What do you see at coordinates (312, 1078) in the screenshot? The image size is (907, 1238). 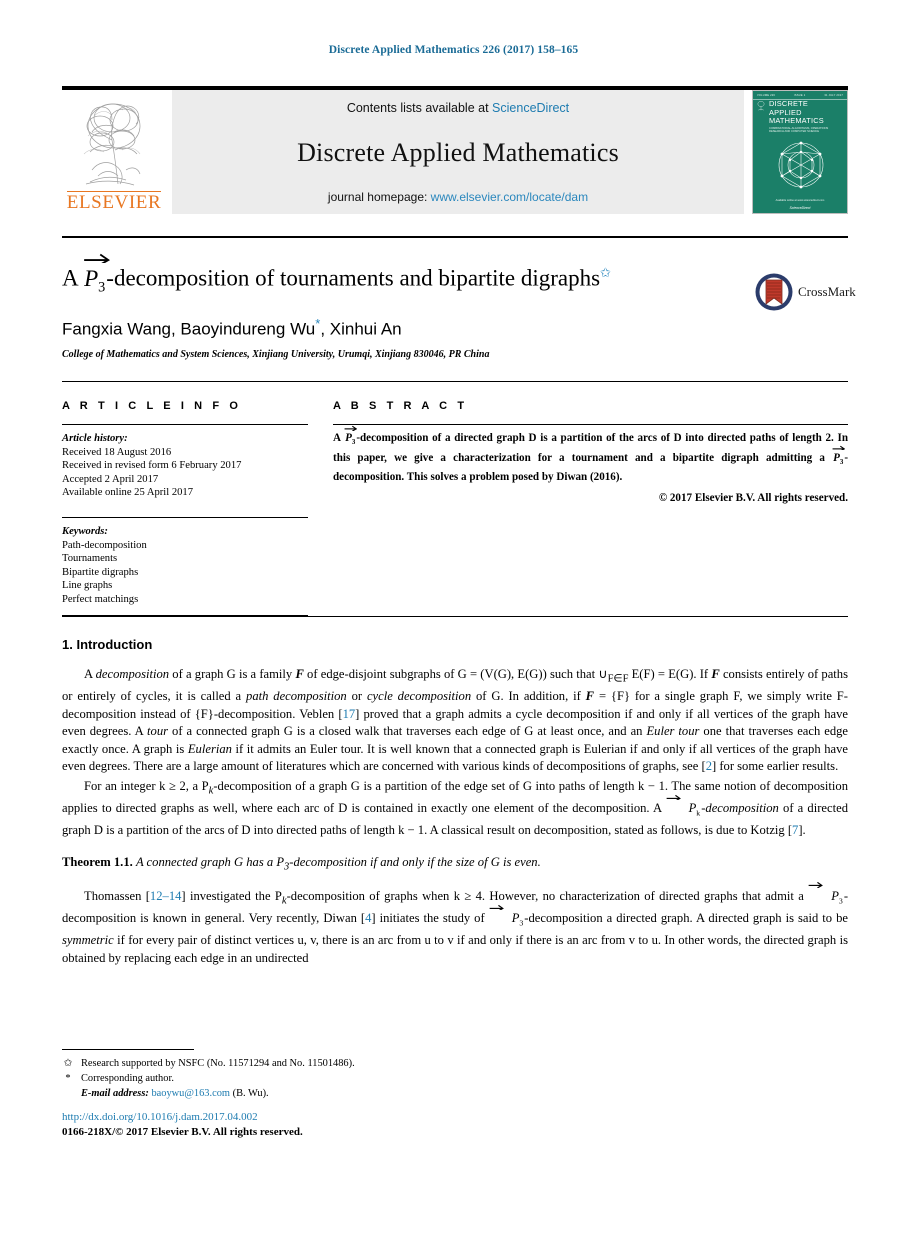 I see `footnote-corresponding: * Corresponding author.` at bounding box center [312, 1078].